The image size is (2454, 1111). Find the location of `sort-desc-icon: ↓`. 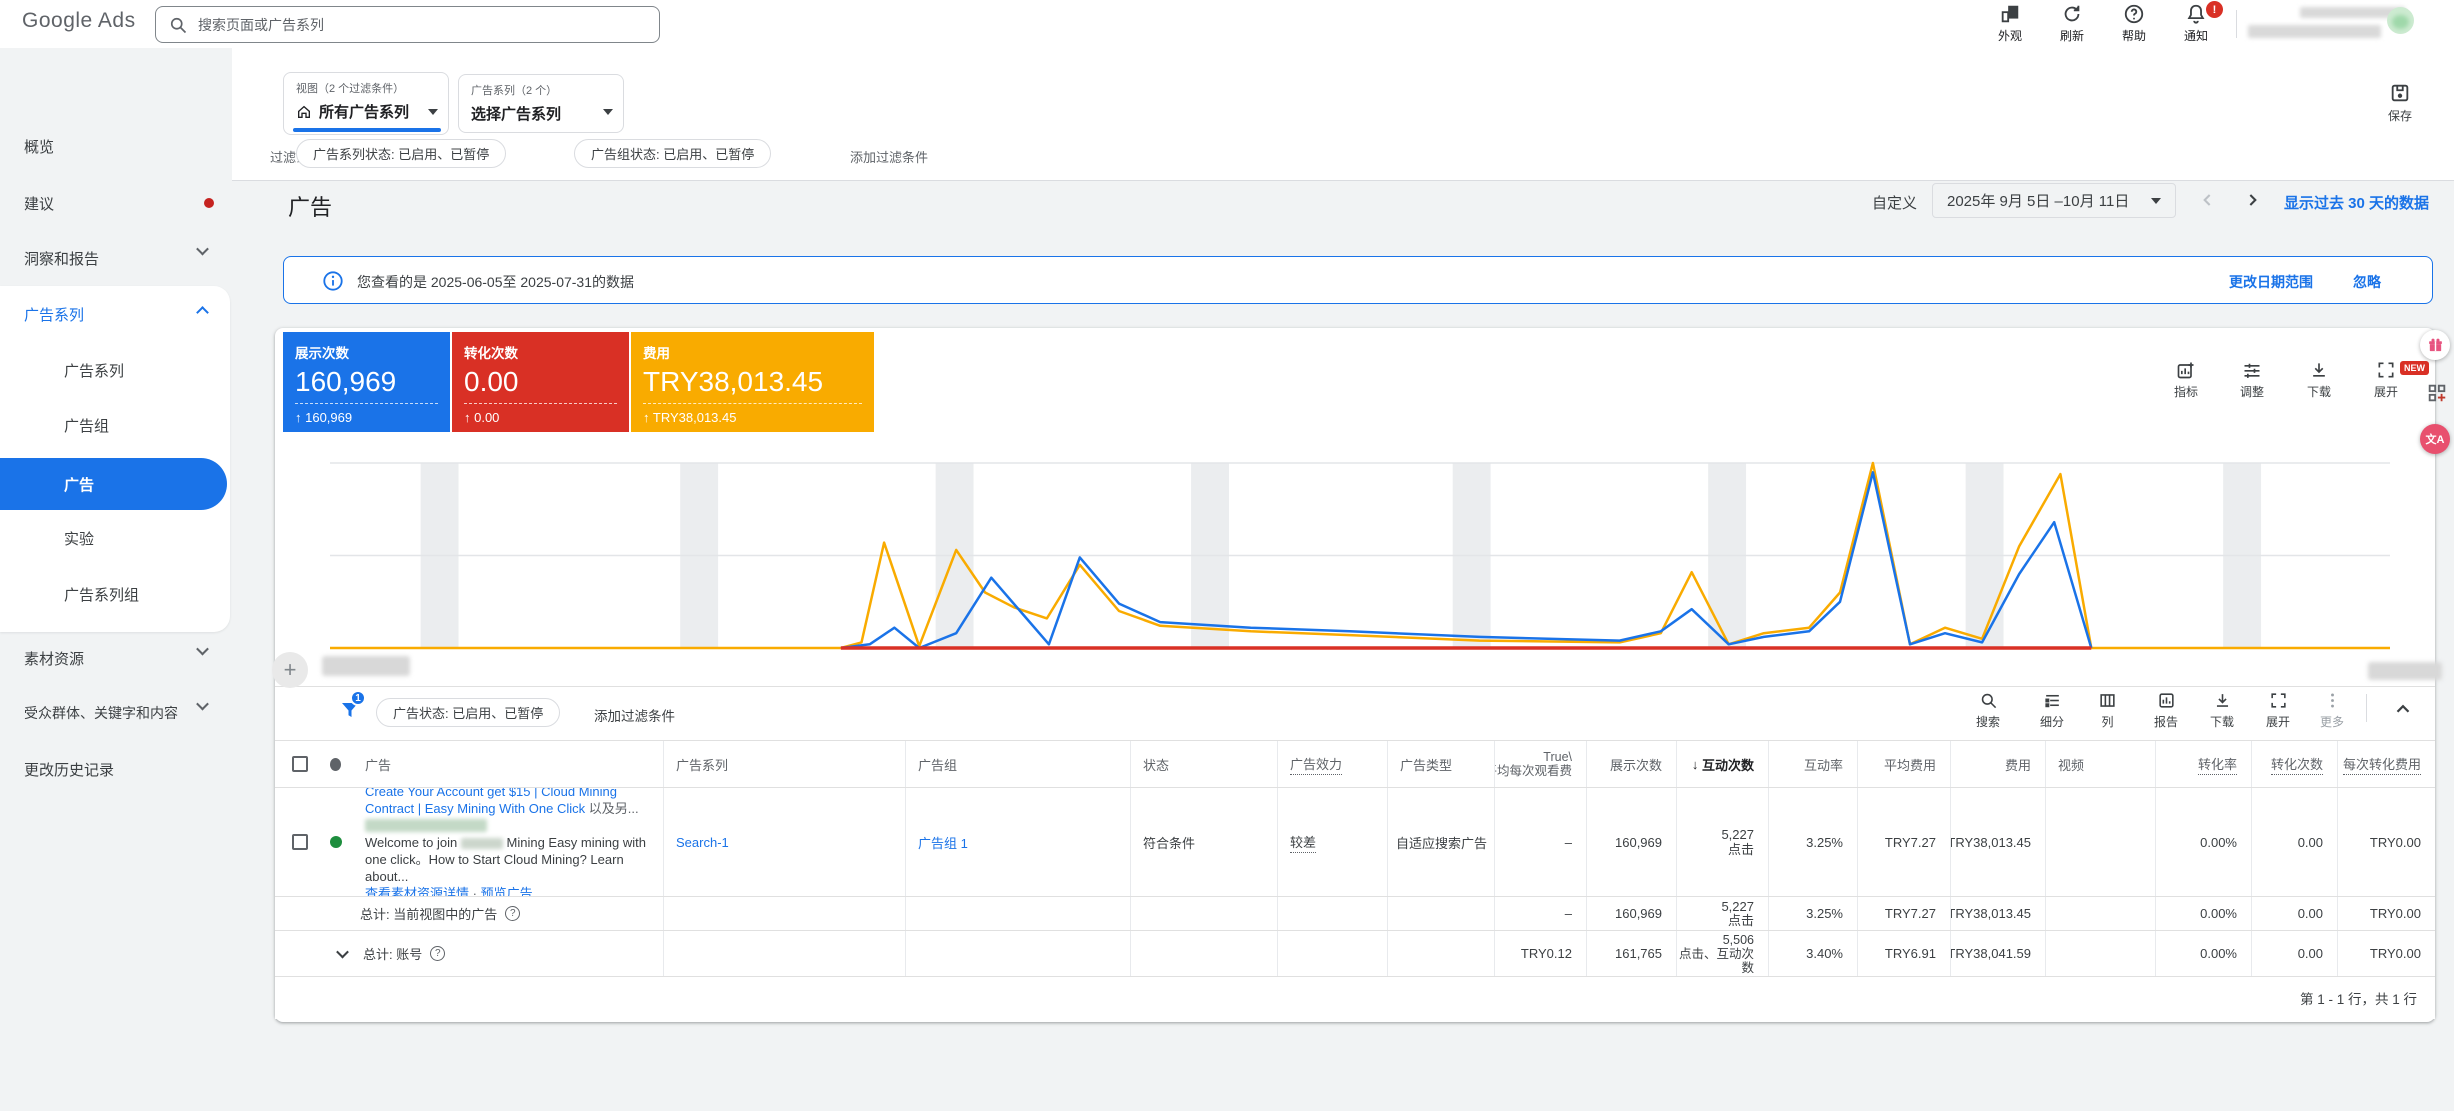

sort-desc-icon: ↓ is located at coordinates (1695, 764).